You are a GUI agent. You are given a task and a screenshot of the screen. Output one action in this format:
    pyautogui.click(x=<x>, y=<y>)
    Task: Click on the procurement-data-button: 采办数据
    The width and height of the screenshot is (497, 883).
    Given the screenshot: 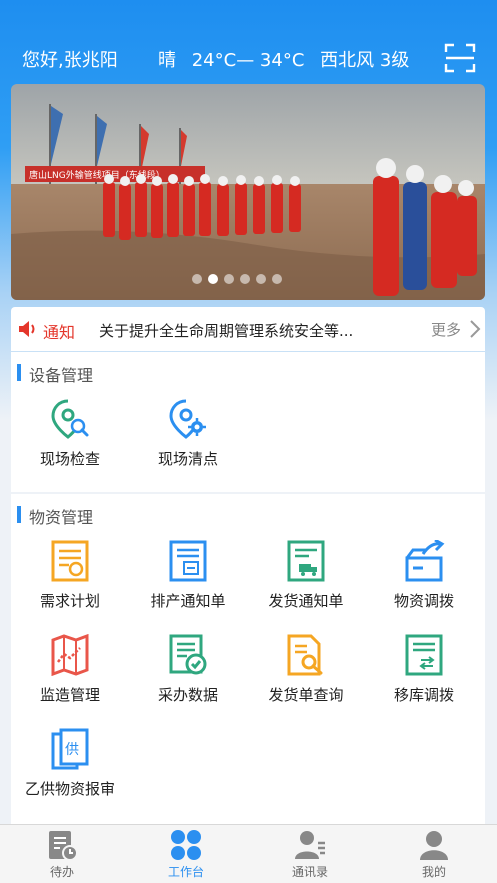 What is the action you would take?
    pyautogui.click(x=188, y=669)
    